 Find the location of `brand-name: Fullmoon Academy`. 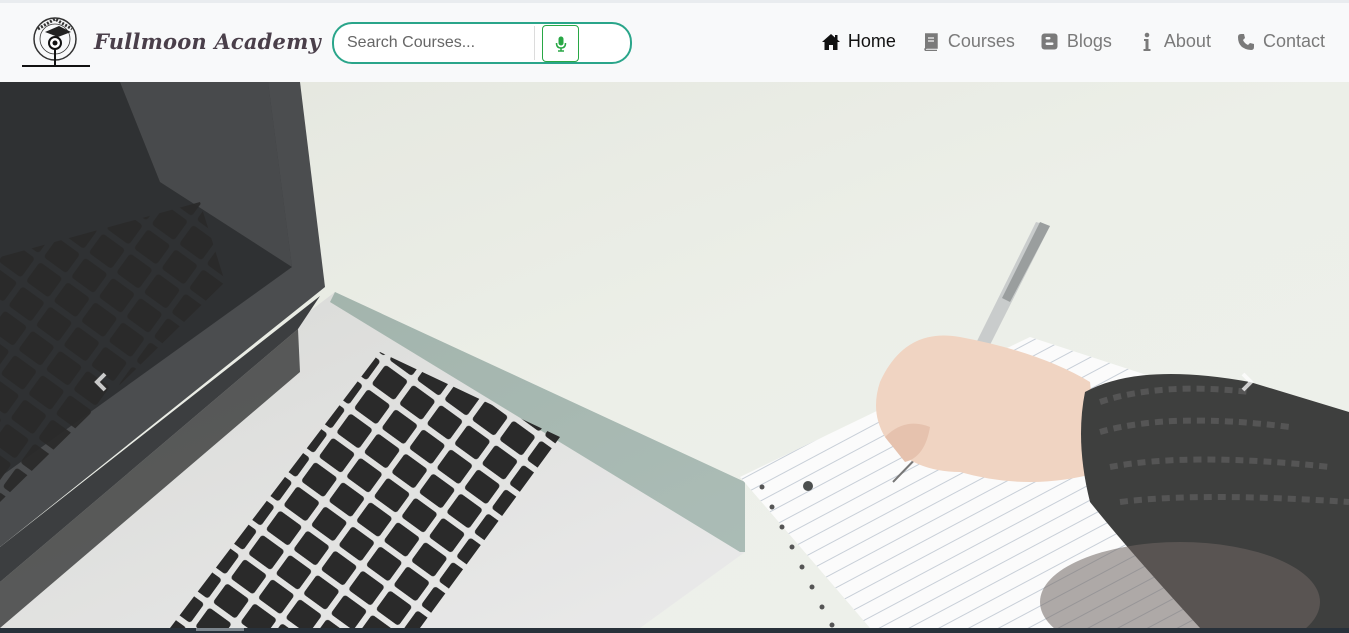

brand-name: Fullmoon Academy is located at coordinates (207, 41).